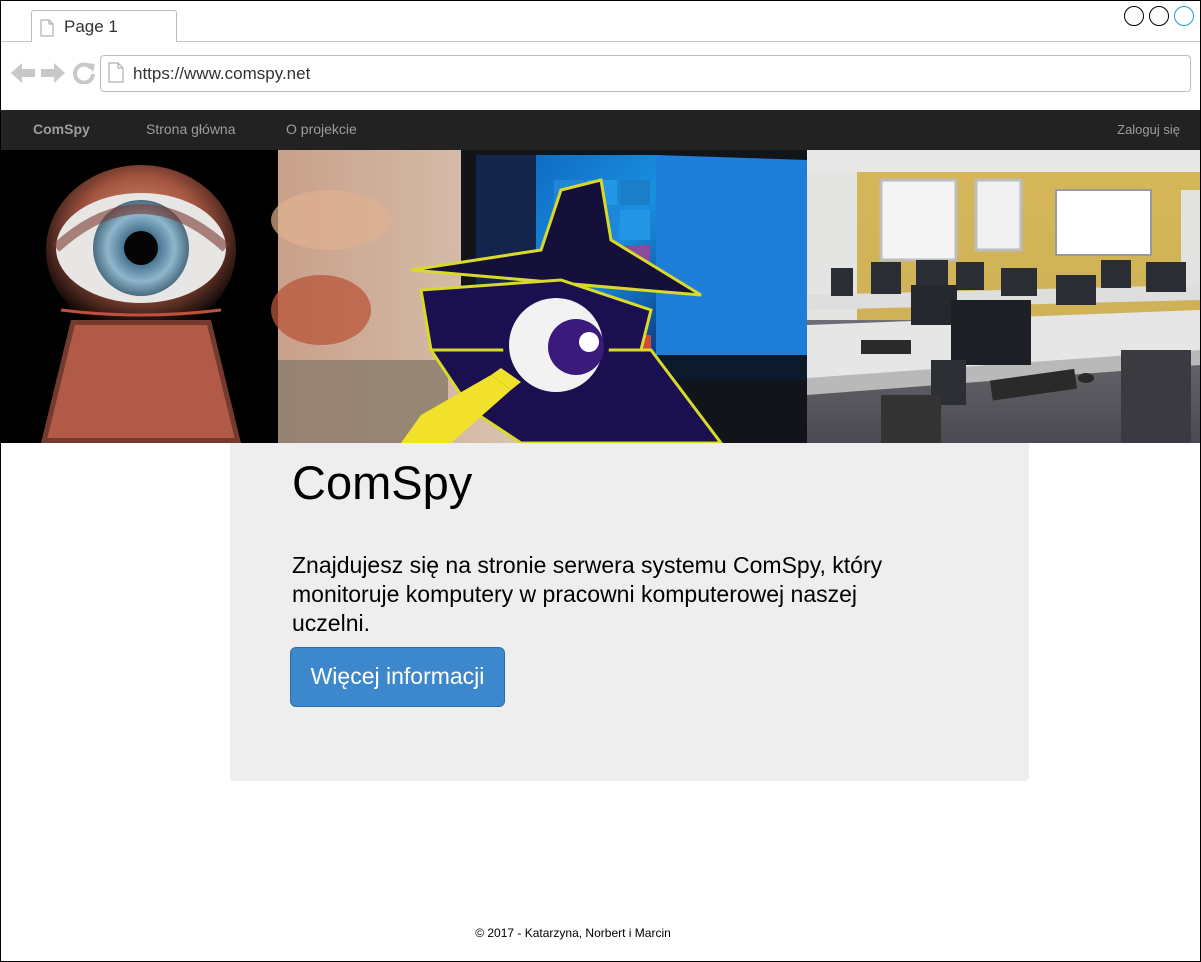 This screenshot has height=962, width=1201. What do you see at coordinates (539, 296) in the screenshot?
I see `spy-cartoon-image` at bounding box center [539, 296].